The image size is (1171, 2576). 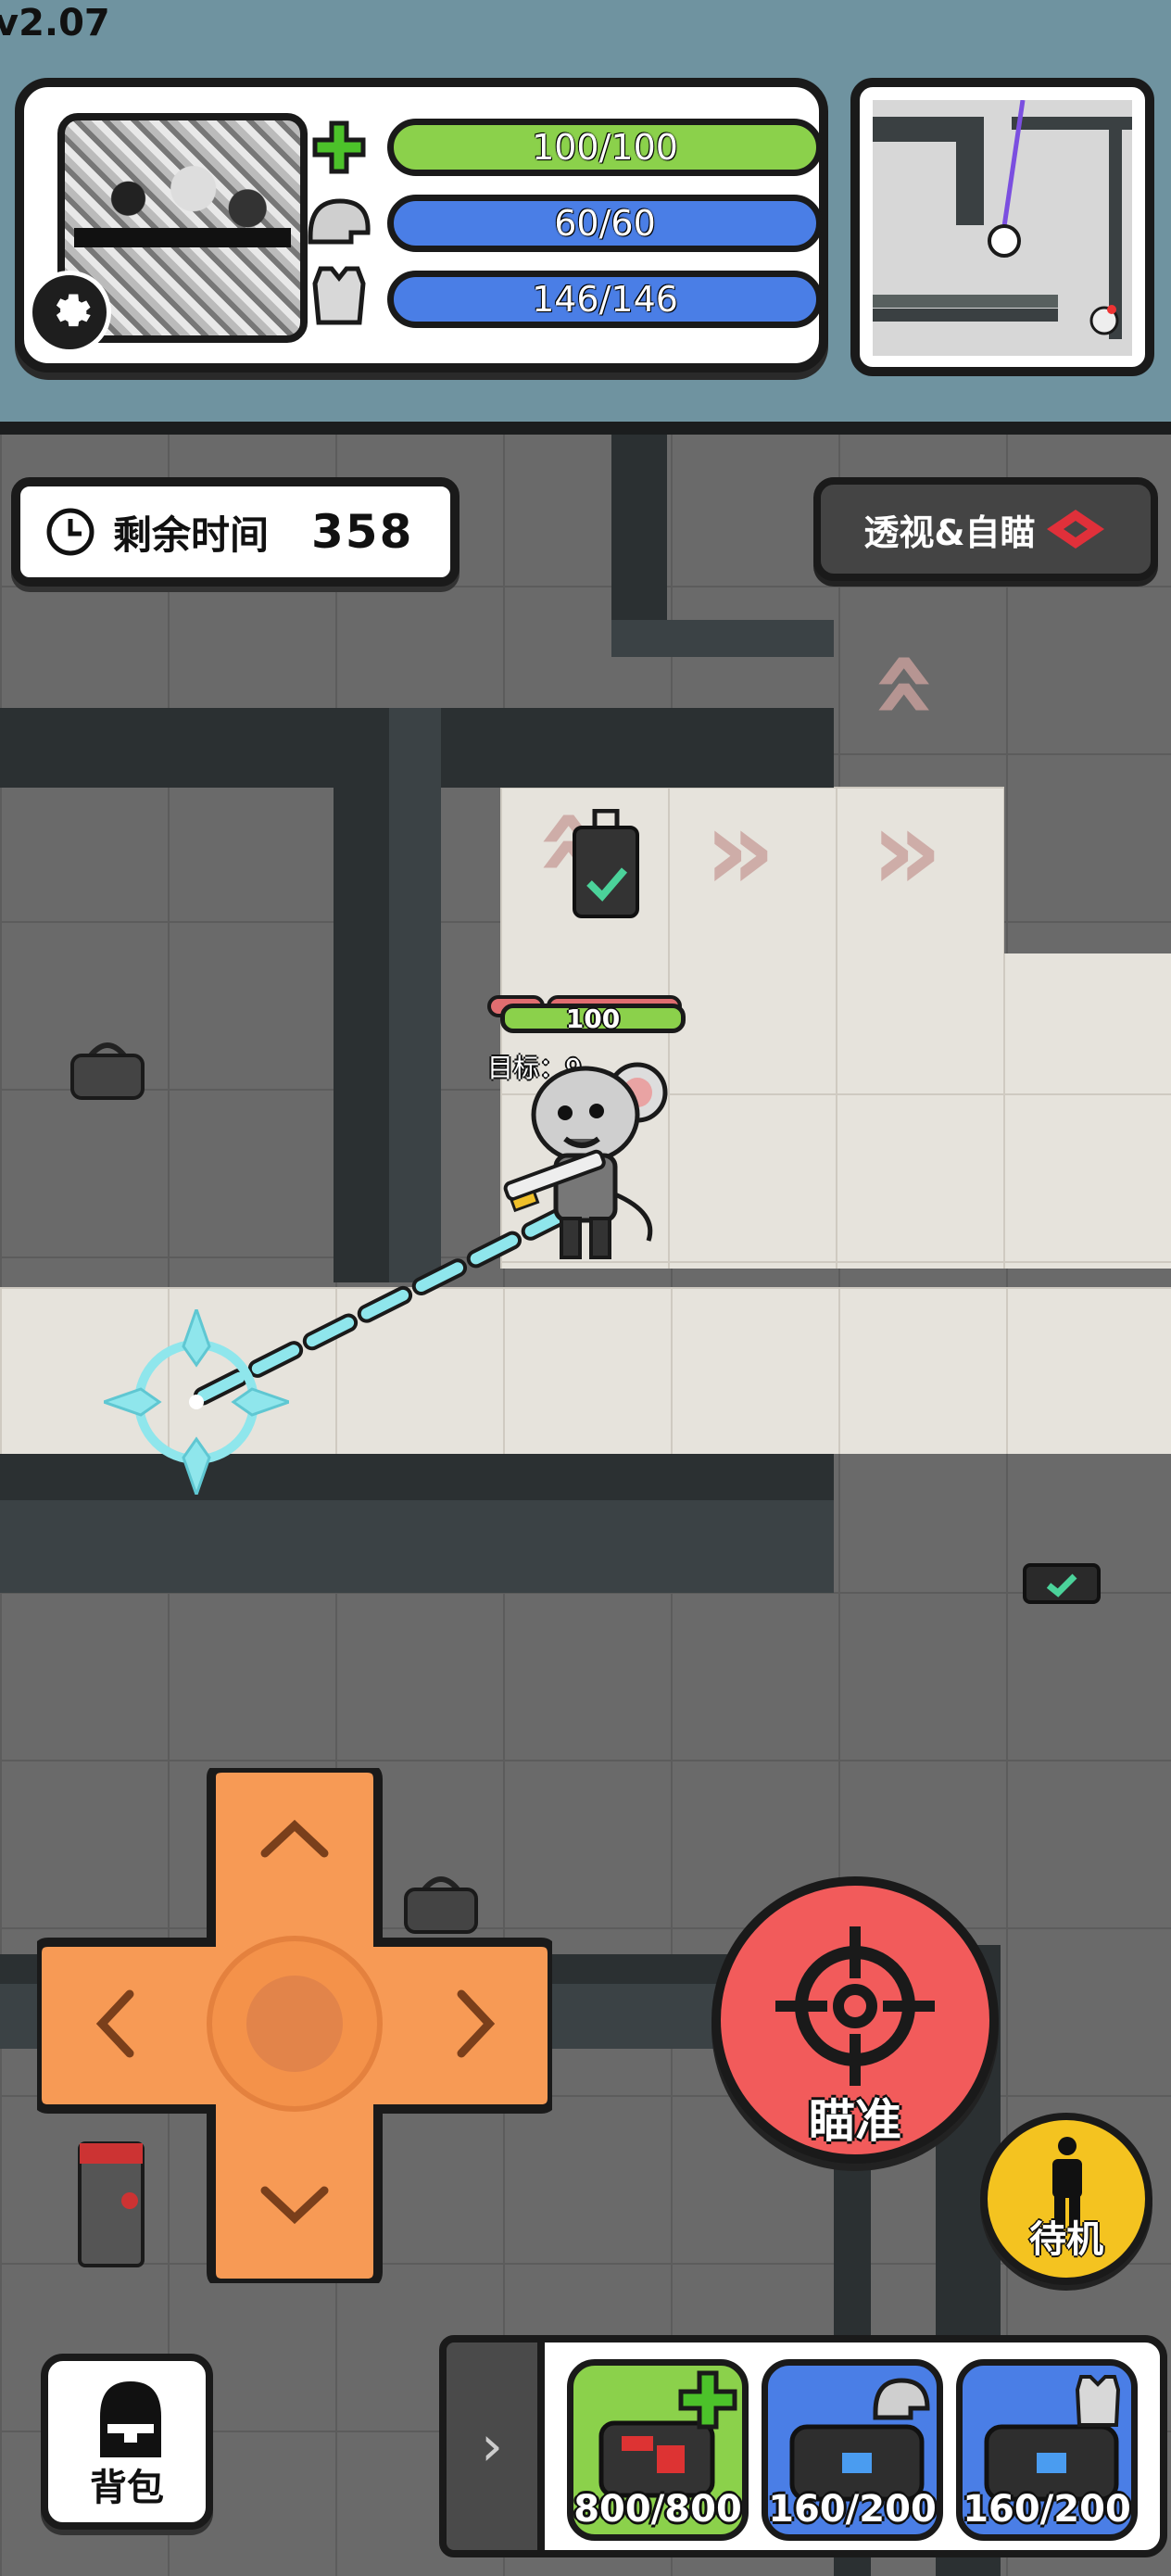 I want to click on minimap, so click(x=1002, y=227).